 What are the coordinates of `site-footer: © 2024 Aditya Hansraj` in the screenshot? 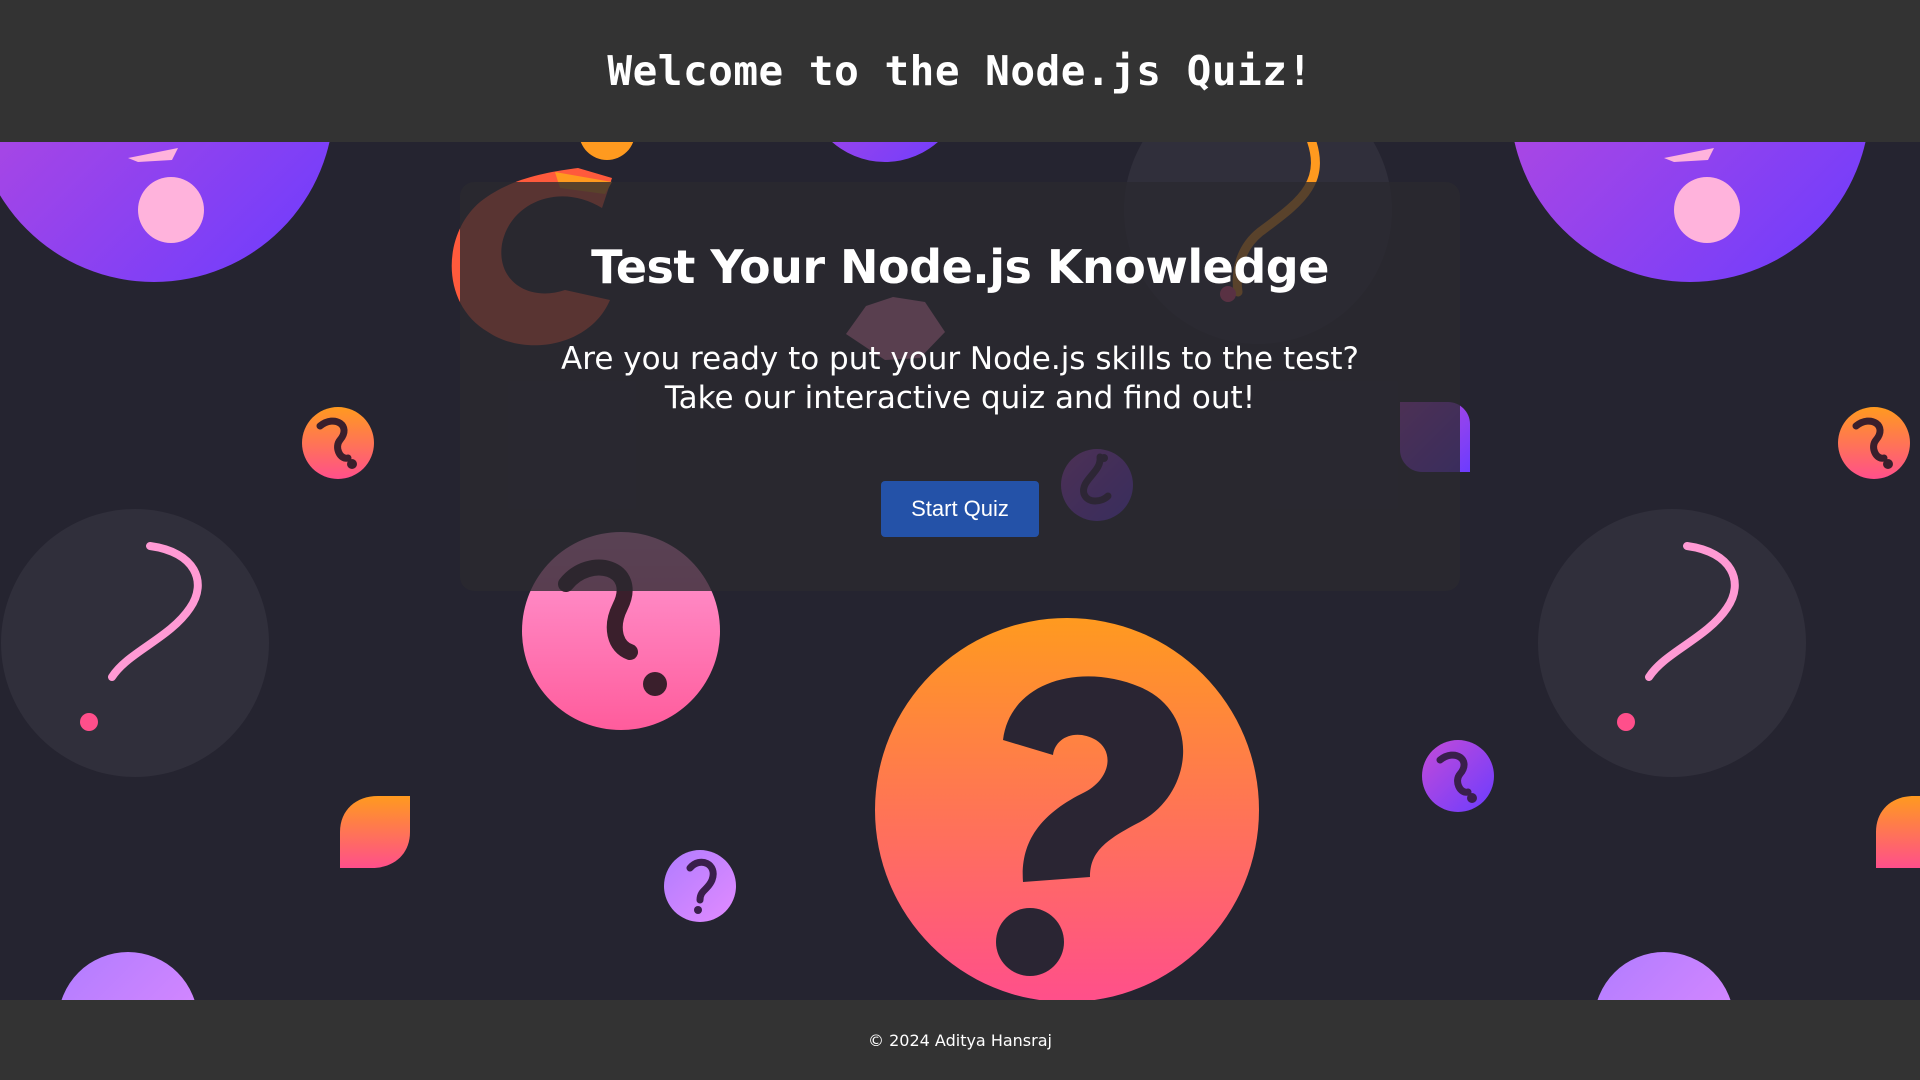 It's located at (960, 1040).